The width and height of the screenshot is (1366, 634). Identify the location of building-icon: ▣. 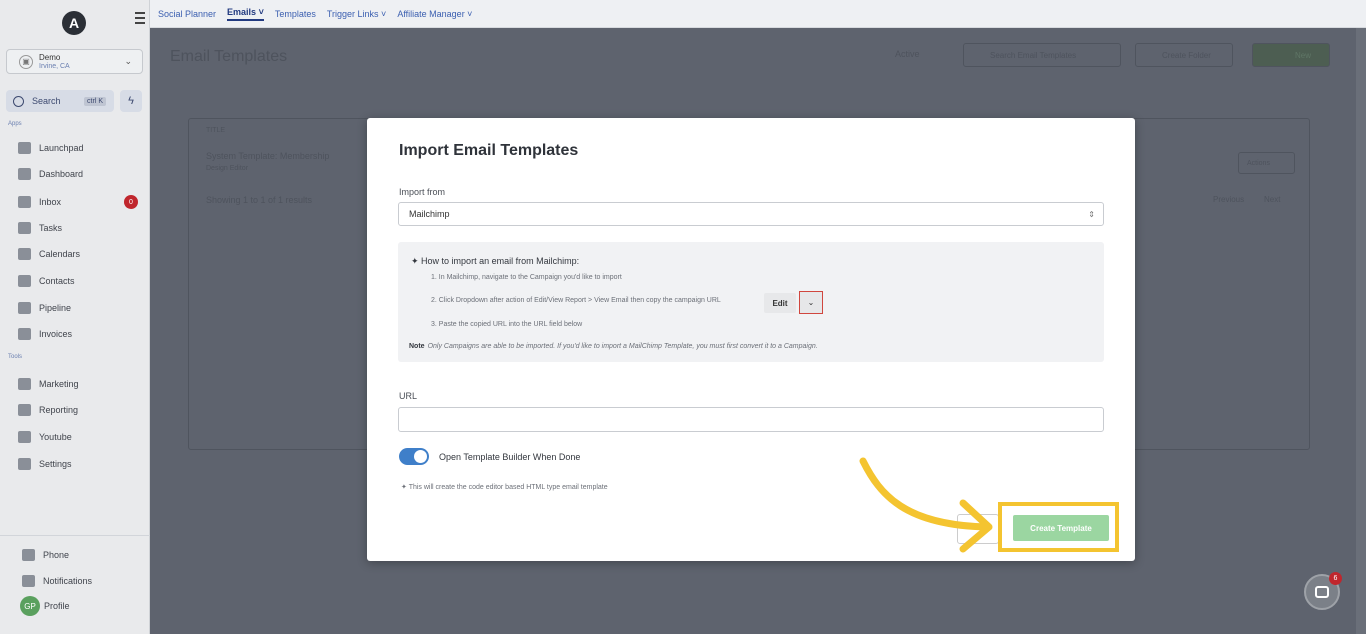
(26, 61).